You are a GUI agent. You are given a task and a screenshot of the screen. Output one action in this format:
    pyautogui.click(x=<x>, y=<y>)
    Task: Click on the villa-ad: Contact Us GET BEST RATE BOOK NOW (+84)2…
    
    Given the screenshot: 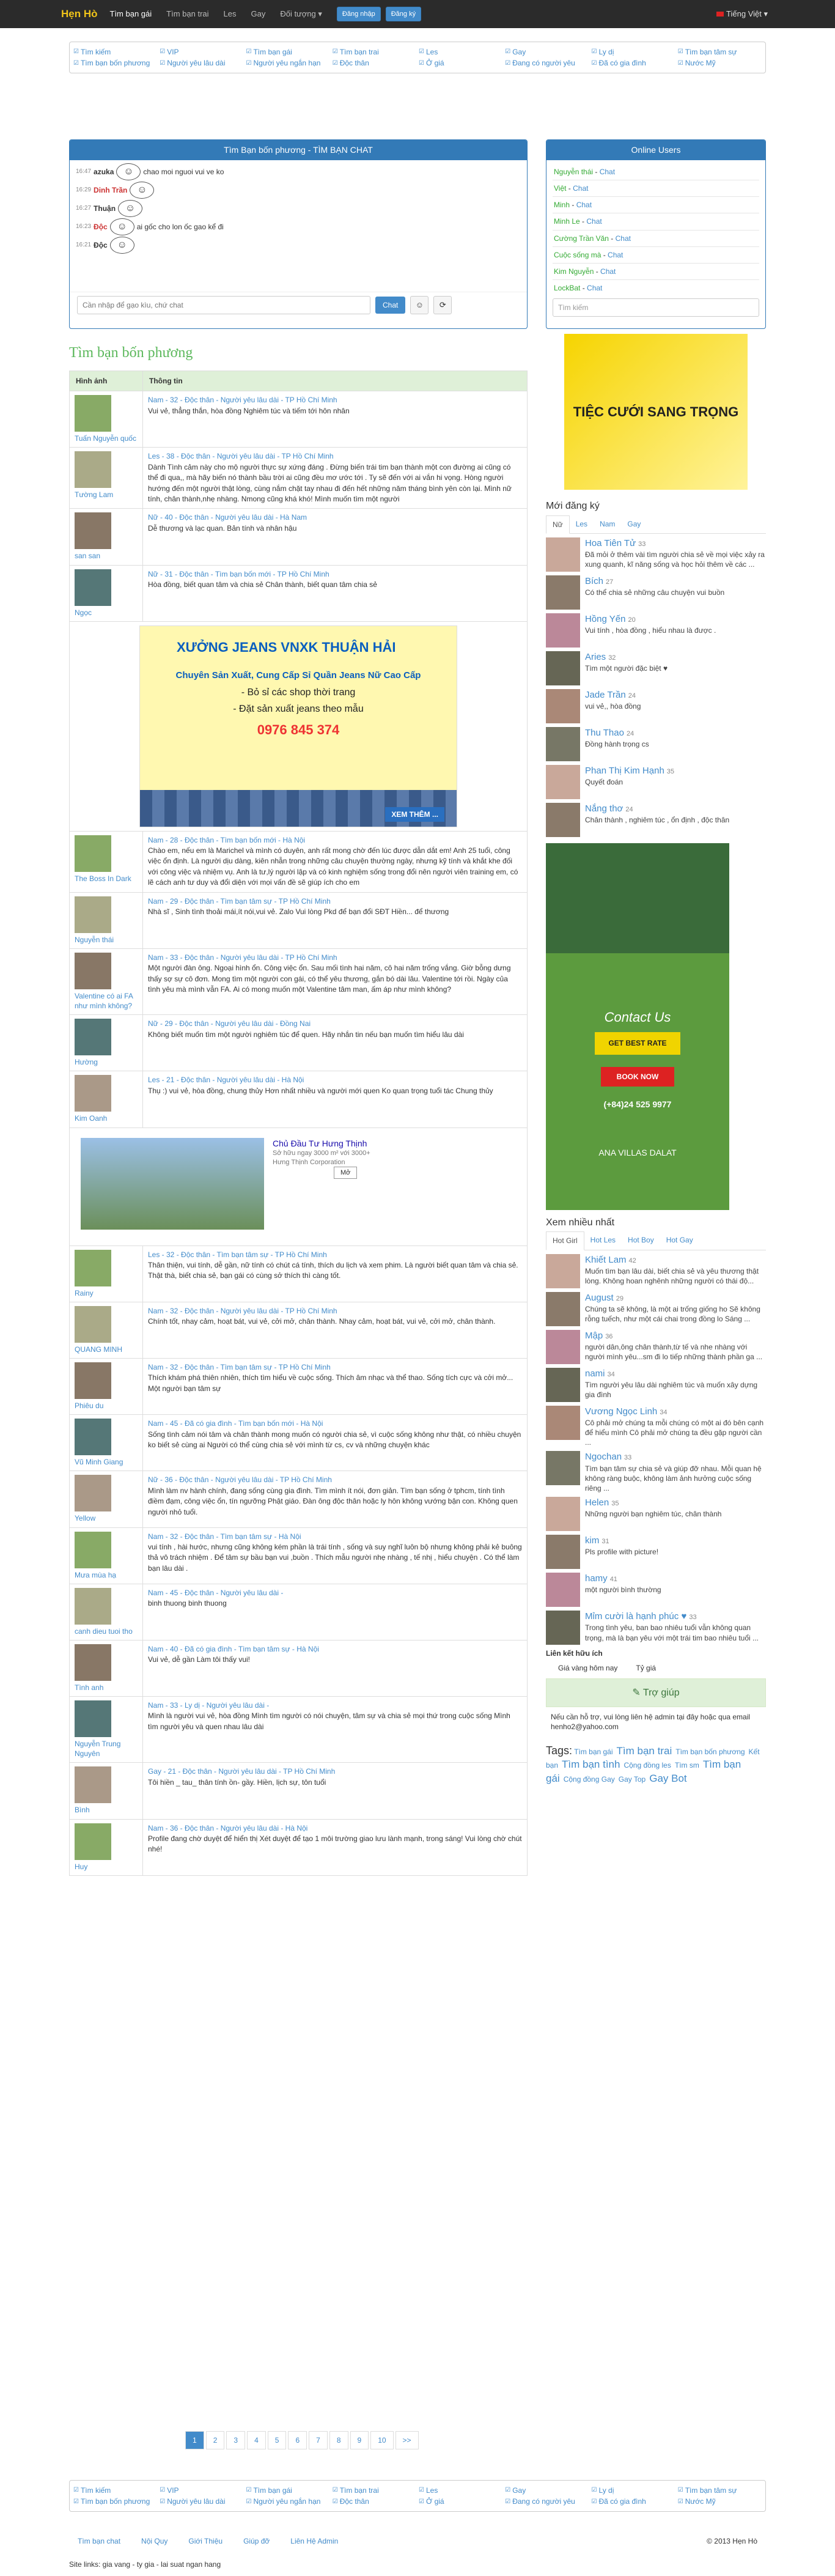 What is the action you would take?
    pyautogui.click(x=637, y=1026)
    